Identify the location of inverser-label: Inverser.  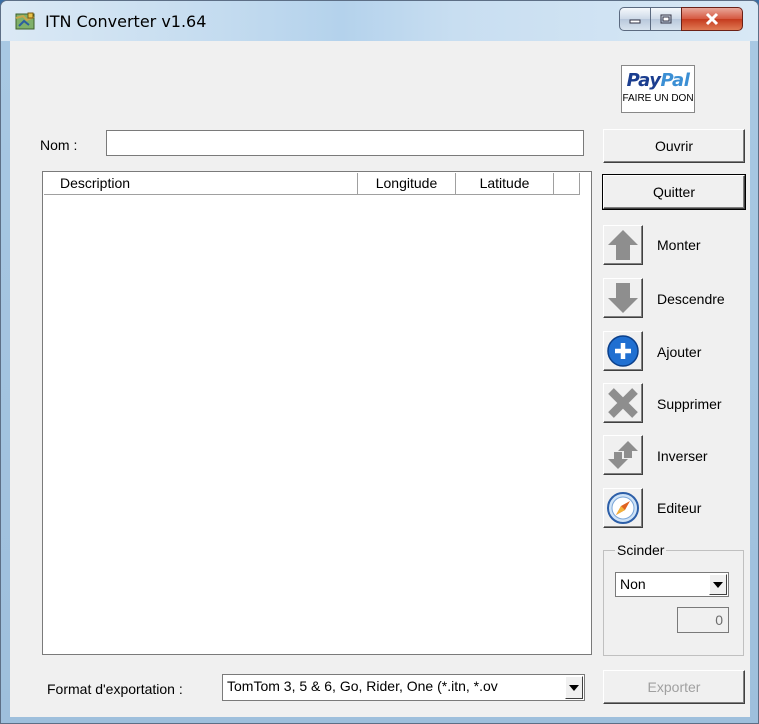
(682, 456).